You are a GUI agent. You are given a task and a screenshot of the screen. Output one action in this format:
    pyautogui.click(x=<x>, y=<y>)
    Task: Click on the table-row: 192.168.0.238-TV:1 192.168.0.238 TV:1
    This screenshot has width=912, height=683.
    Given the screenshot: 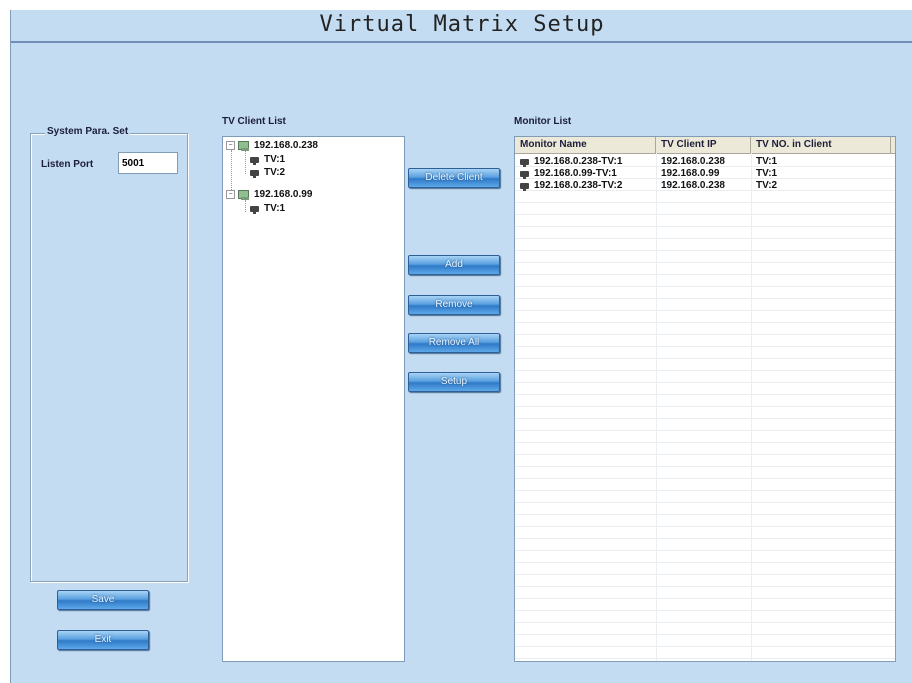 What is the action you would take?
    pyautogui.click(x=705, y=161)
    